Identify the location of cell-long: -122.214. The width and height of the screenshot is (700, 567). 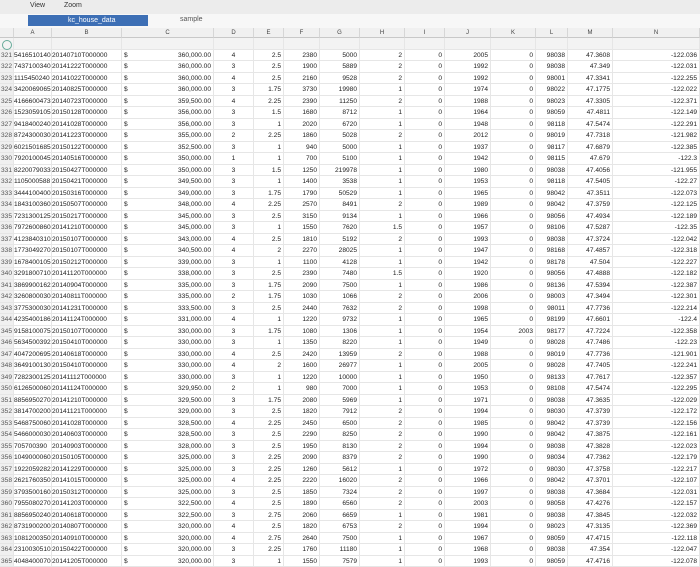
(656, 309).